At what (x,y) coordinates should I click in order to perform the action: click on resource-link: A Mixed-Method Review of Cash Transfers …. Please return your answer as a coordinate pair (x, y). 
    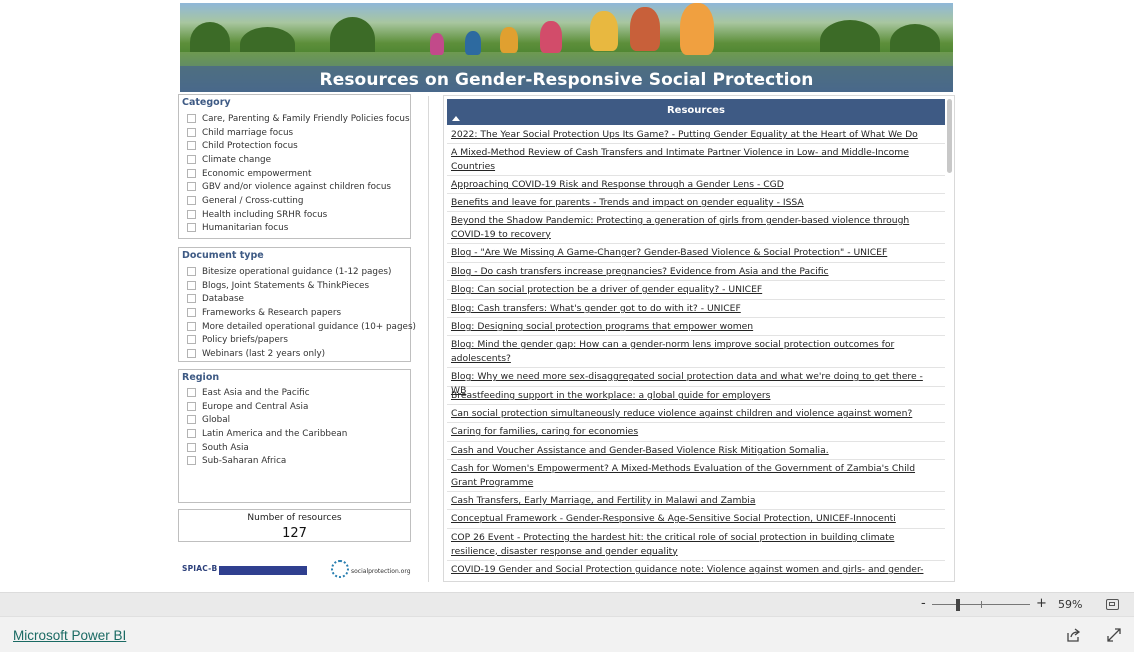
    Looking at the image, I should click on (696, 159).